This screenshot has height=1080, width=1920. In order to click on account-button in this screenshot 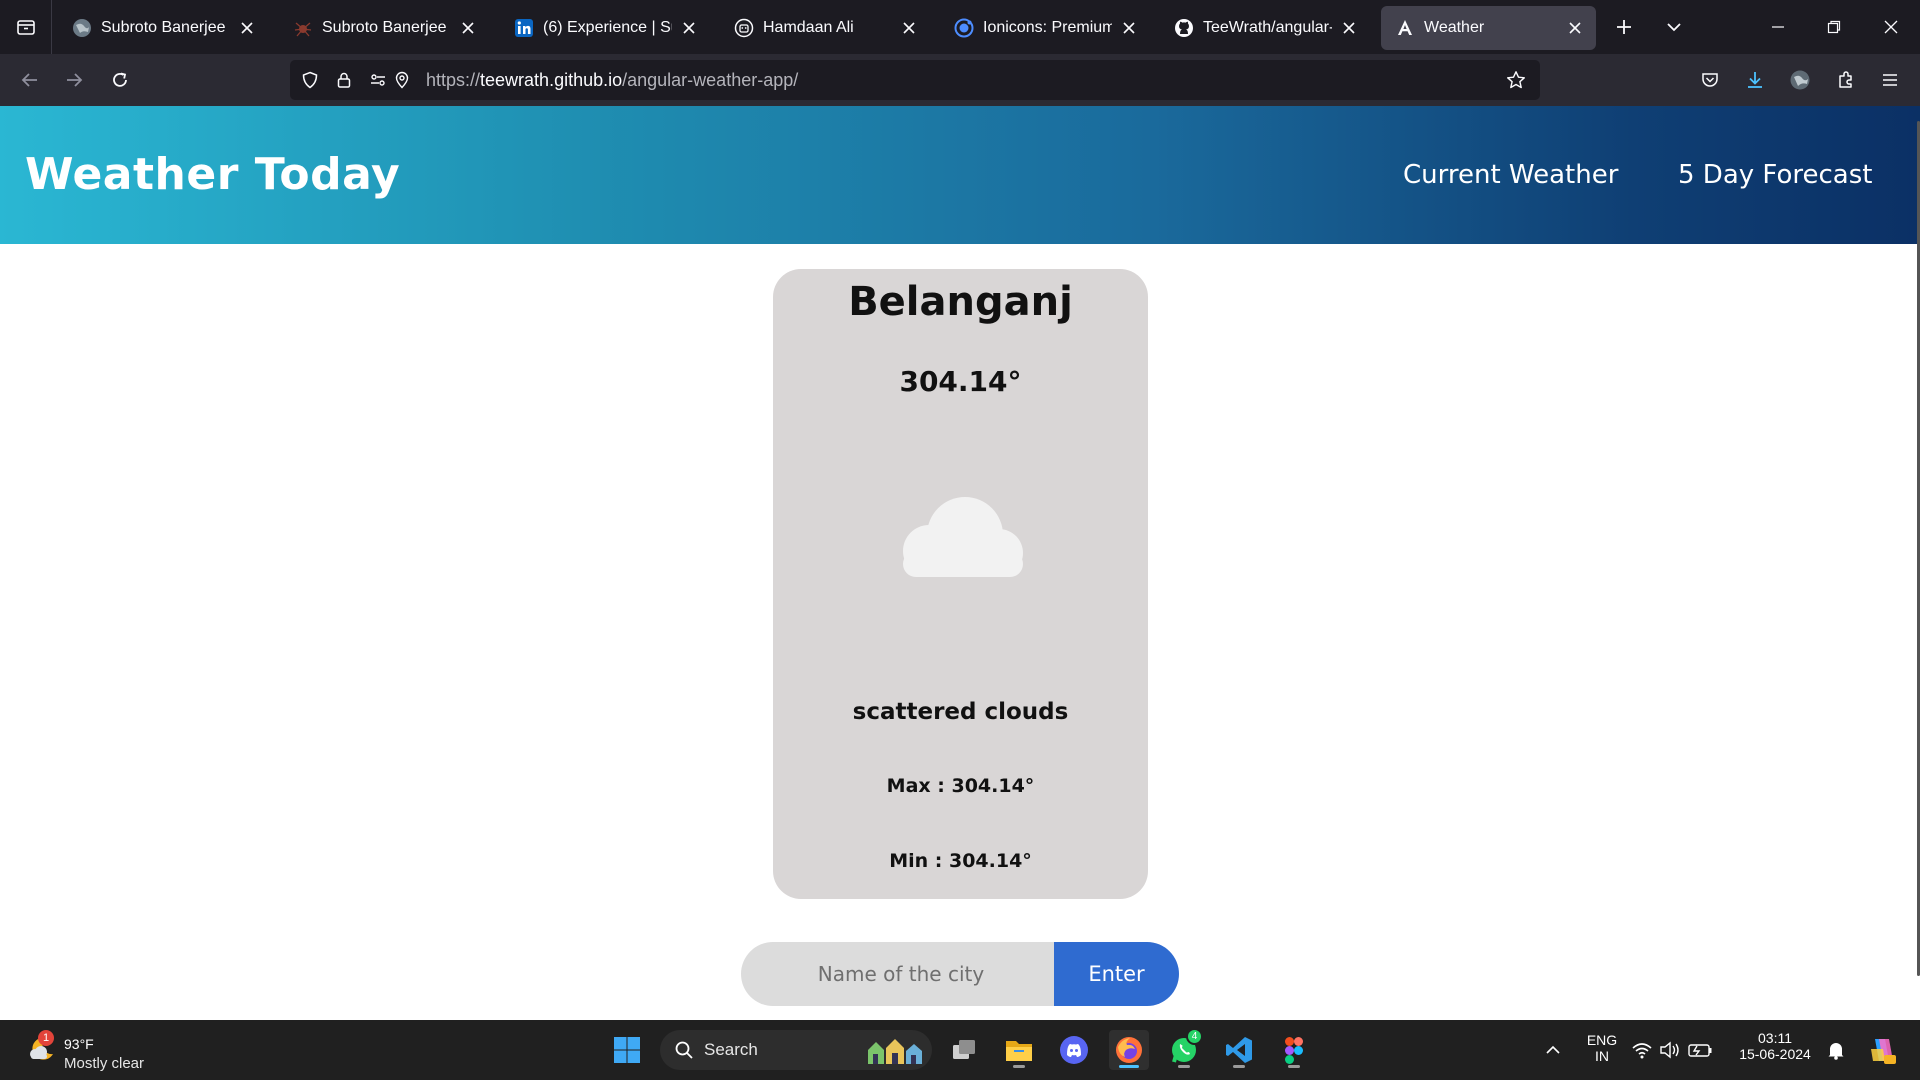, I will do `click(1800, 80)`.